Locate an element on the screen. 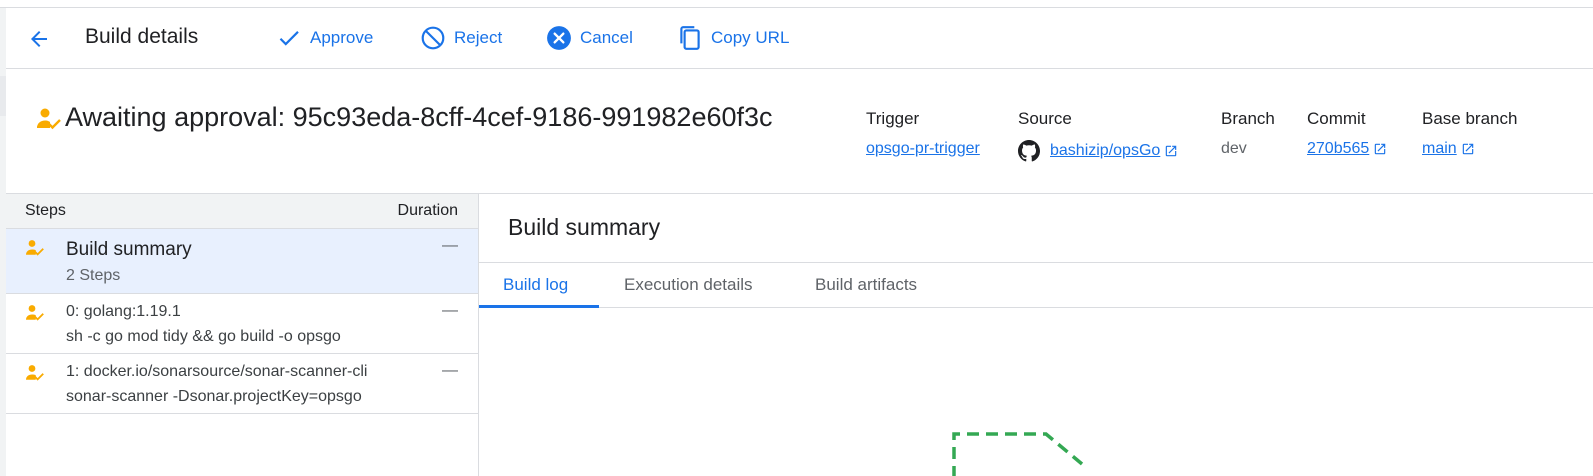 This screenshot has height=476, width=1593. copy-url-label: Copy URL is located at coordinates (750, 37).